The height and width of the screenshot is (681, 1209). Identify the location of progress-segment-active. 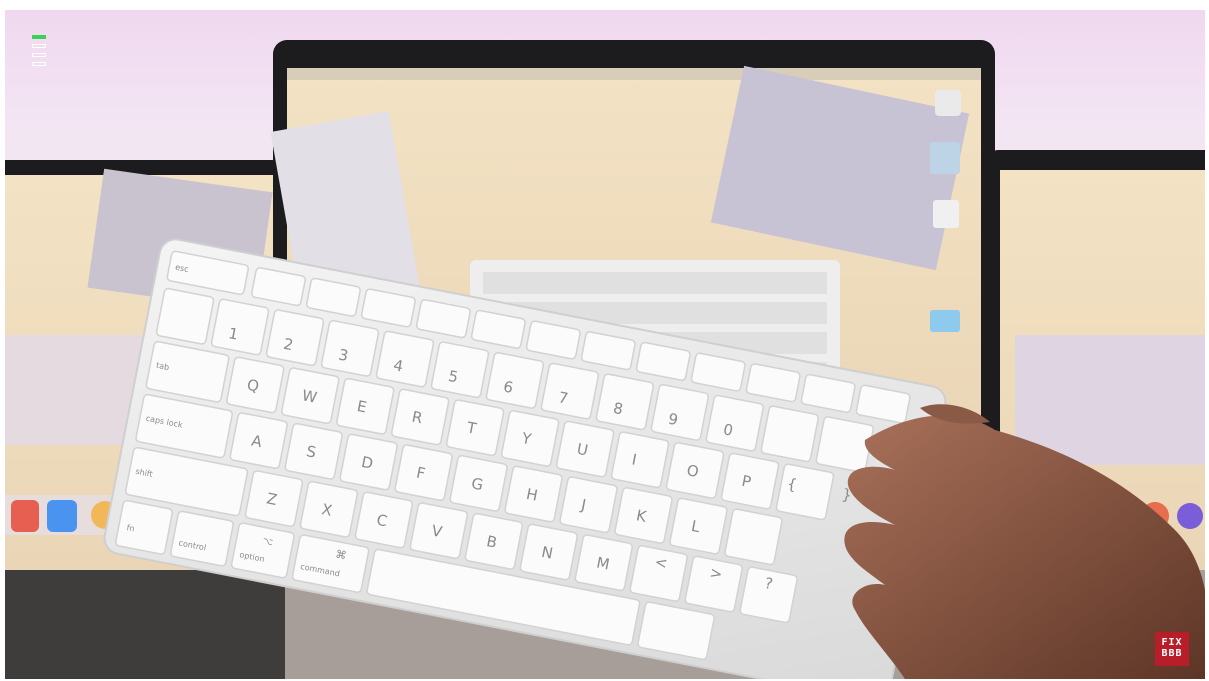
(39, 37).